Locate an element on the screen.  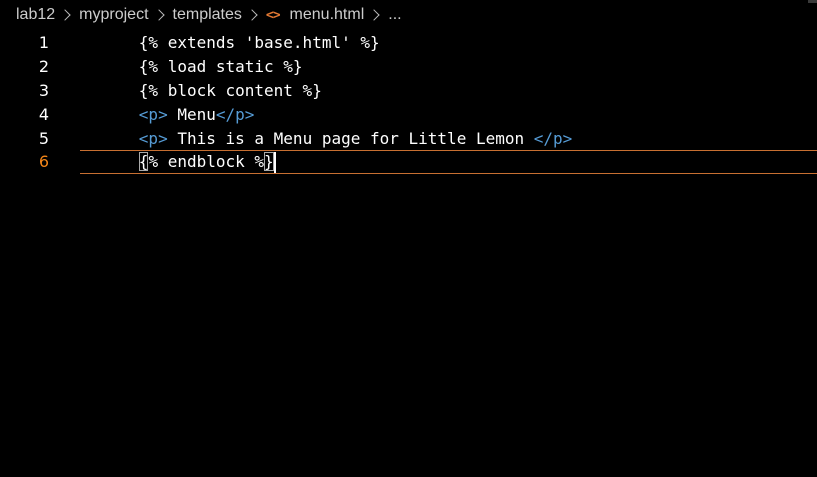
code-token: % endblock % is located at coordinates (206, 161).